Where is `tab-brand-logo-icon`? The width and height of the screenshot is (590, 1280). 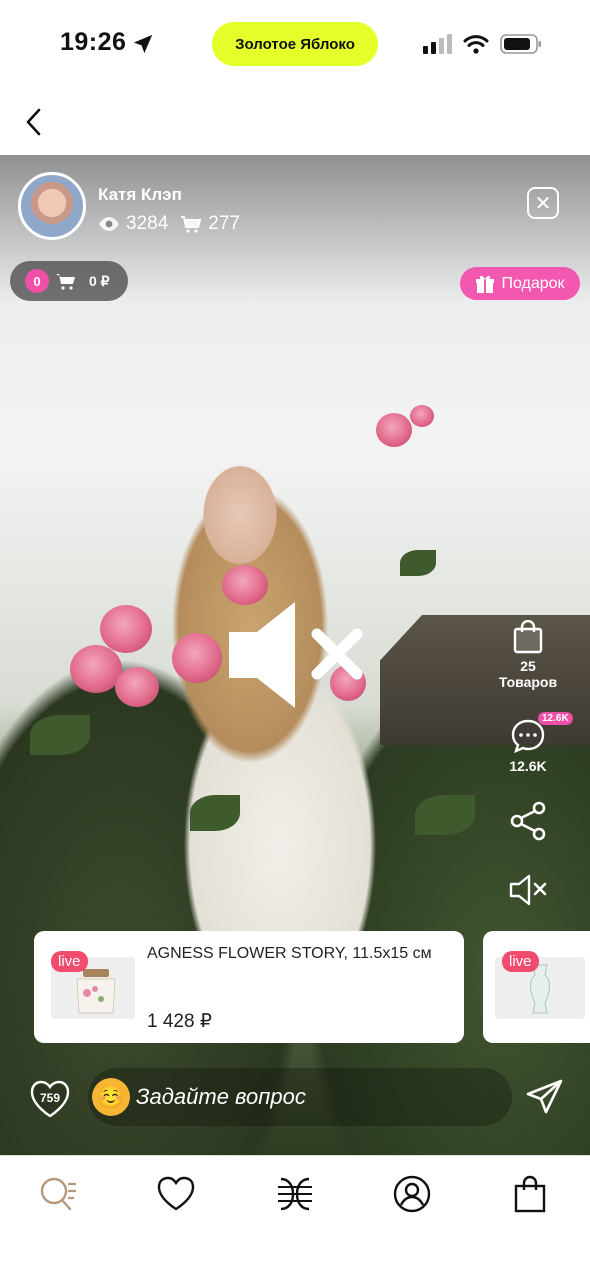 tab-brand-logo-icon is located at coordinates (295, 1194).